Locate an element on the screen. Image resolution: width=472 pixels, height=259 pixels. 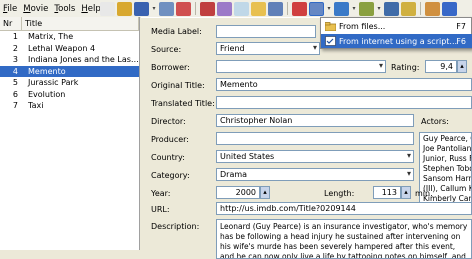
row-title: Taxi is located at coordinates (36, 106).